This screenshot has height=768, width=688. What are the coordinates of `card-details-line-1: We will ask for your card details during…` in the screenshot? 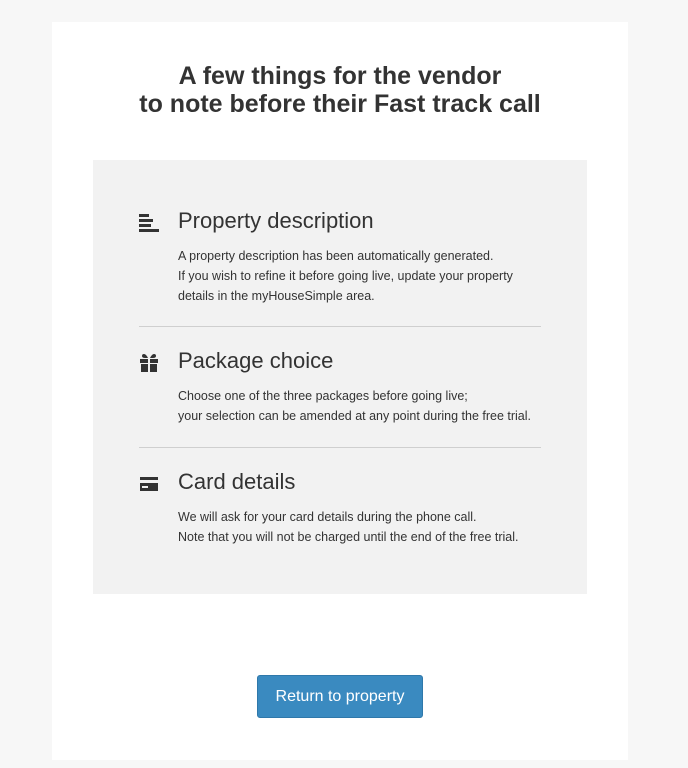 It's located at (327, 517).